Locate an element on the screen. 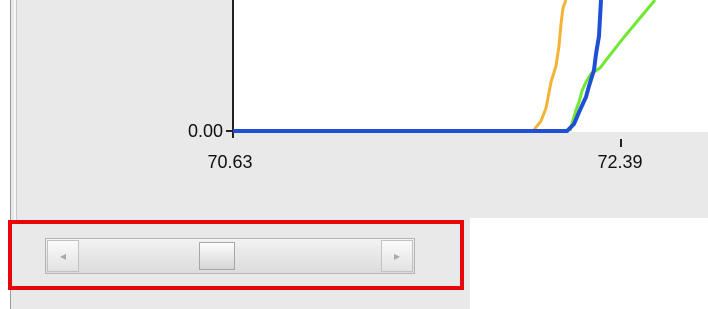 The height and width of the screenshot is (309, 708). x-tick-label-start: 70.63 is located at coordinates (229, 162).